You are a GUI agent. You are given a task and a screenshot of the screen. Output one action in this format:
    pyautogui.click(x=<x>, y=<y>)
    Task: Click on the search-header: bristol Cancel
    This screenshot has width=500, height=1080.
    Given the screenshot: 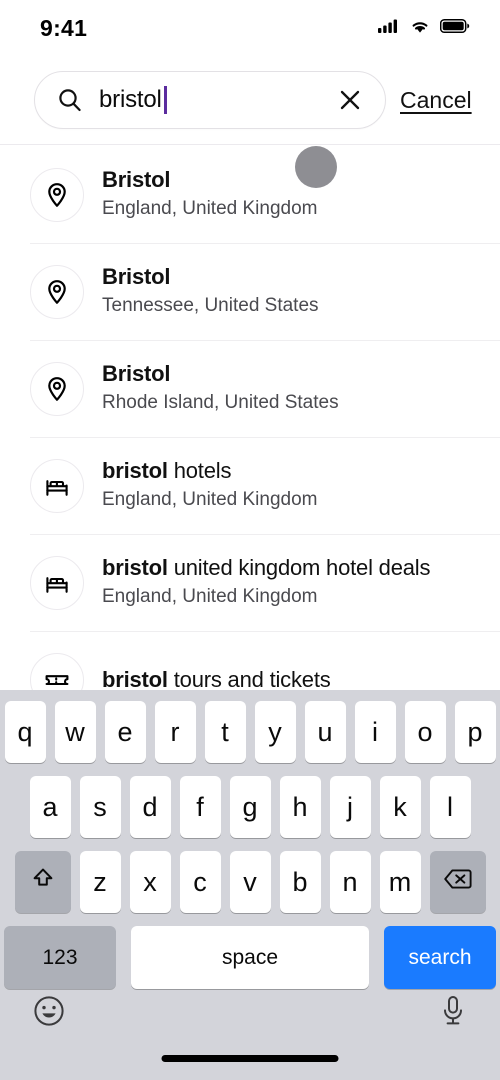 What is the action you would take?
    pyautogui.click(x=250, y=100)
    